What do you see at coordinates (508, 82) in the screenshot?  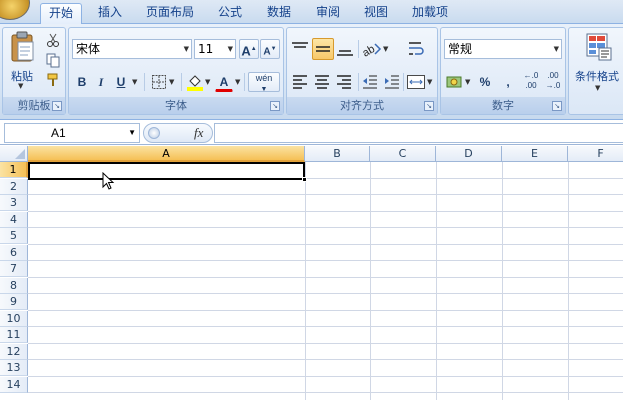 I see `comma-button: ,` at bounding box center [508, 82].